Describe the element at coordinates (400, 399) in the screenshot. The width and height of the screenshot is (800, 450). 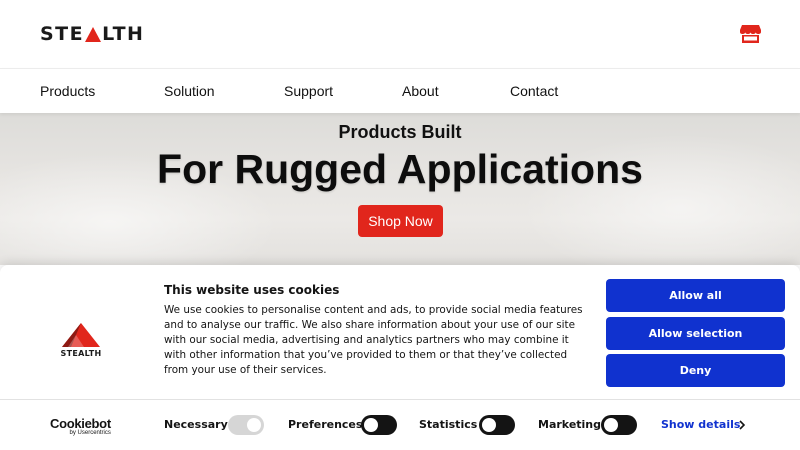
I see `cookie-divider` at that location.